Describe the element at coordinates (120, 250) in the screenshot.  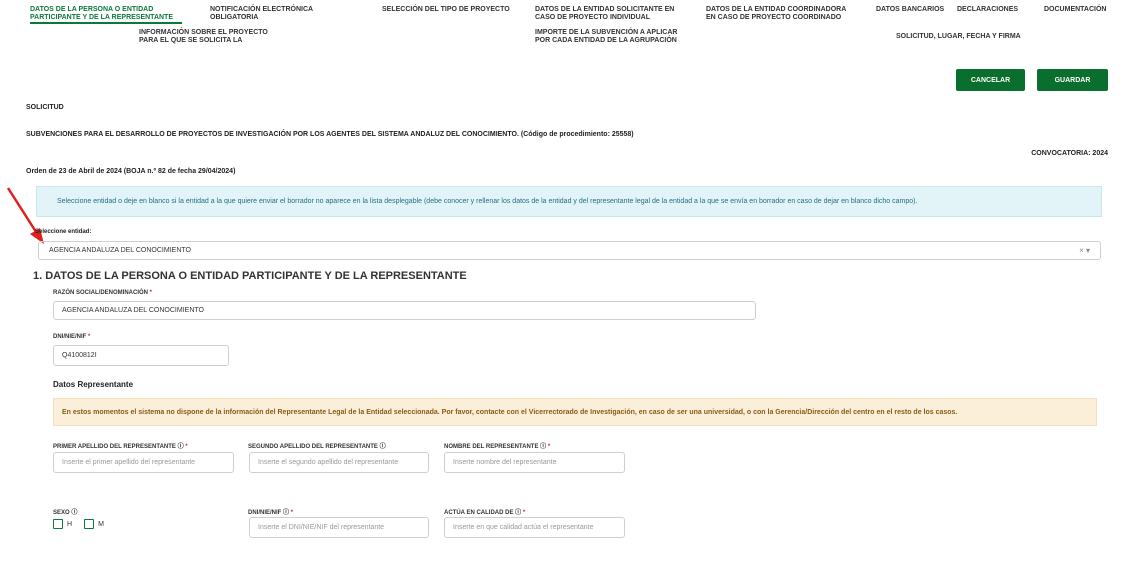
I see `entity-select-value: AGENCIA ANDALUZA DEL CONOCIMIENTO` at that location.